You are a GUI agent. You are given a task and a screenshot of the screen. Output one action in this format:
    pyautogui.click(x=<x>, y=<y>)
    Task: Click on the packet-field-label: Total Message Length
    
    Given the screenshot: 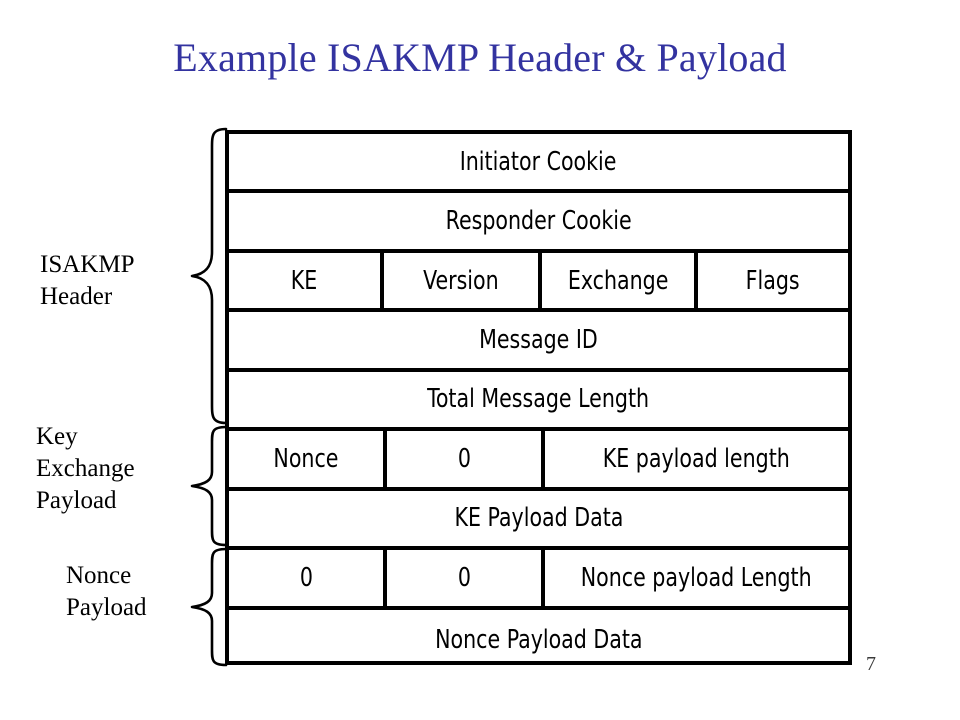 What is the action you would take?
    pyautogui.click(x=538, y=399)
    